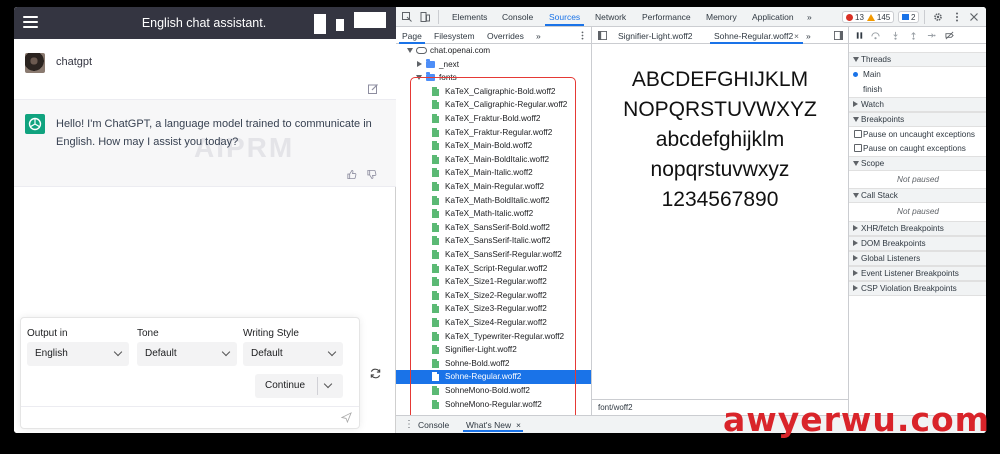 The height and width of the screenshot is (454, 1000). Describe the element at coordinates (187, 354) in the screenshot. I see `tone-select: Default` at that location.